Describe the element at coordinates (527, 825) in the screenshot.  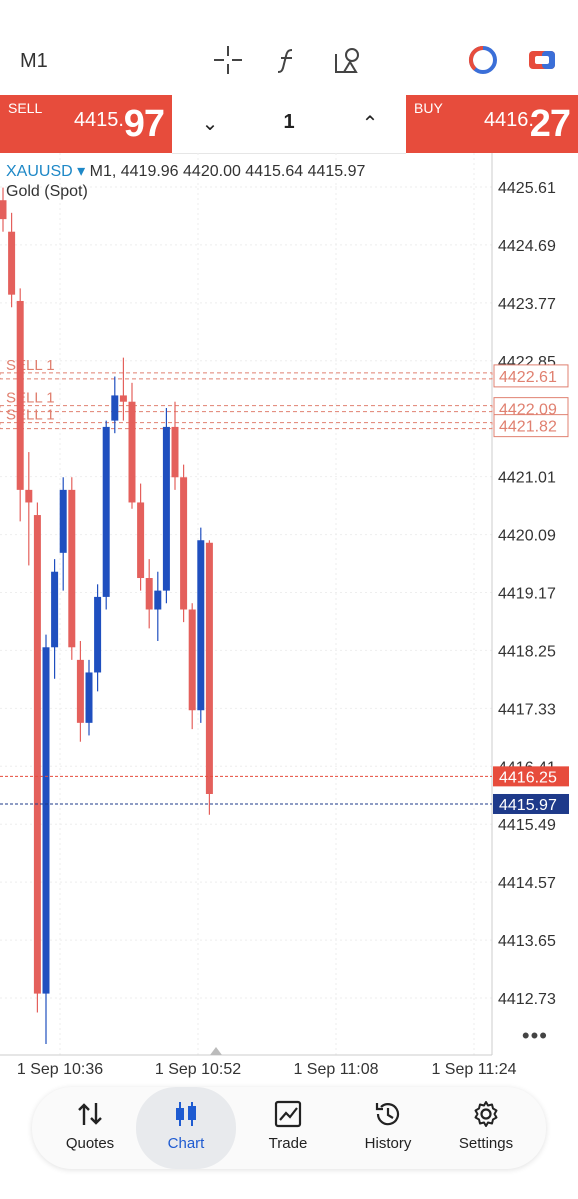
I see `price-tick-label: 4415.49` at that location.